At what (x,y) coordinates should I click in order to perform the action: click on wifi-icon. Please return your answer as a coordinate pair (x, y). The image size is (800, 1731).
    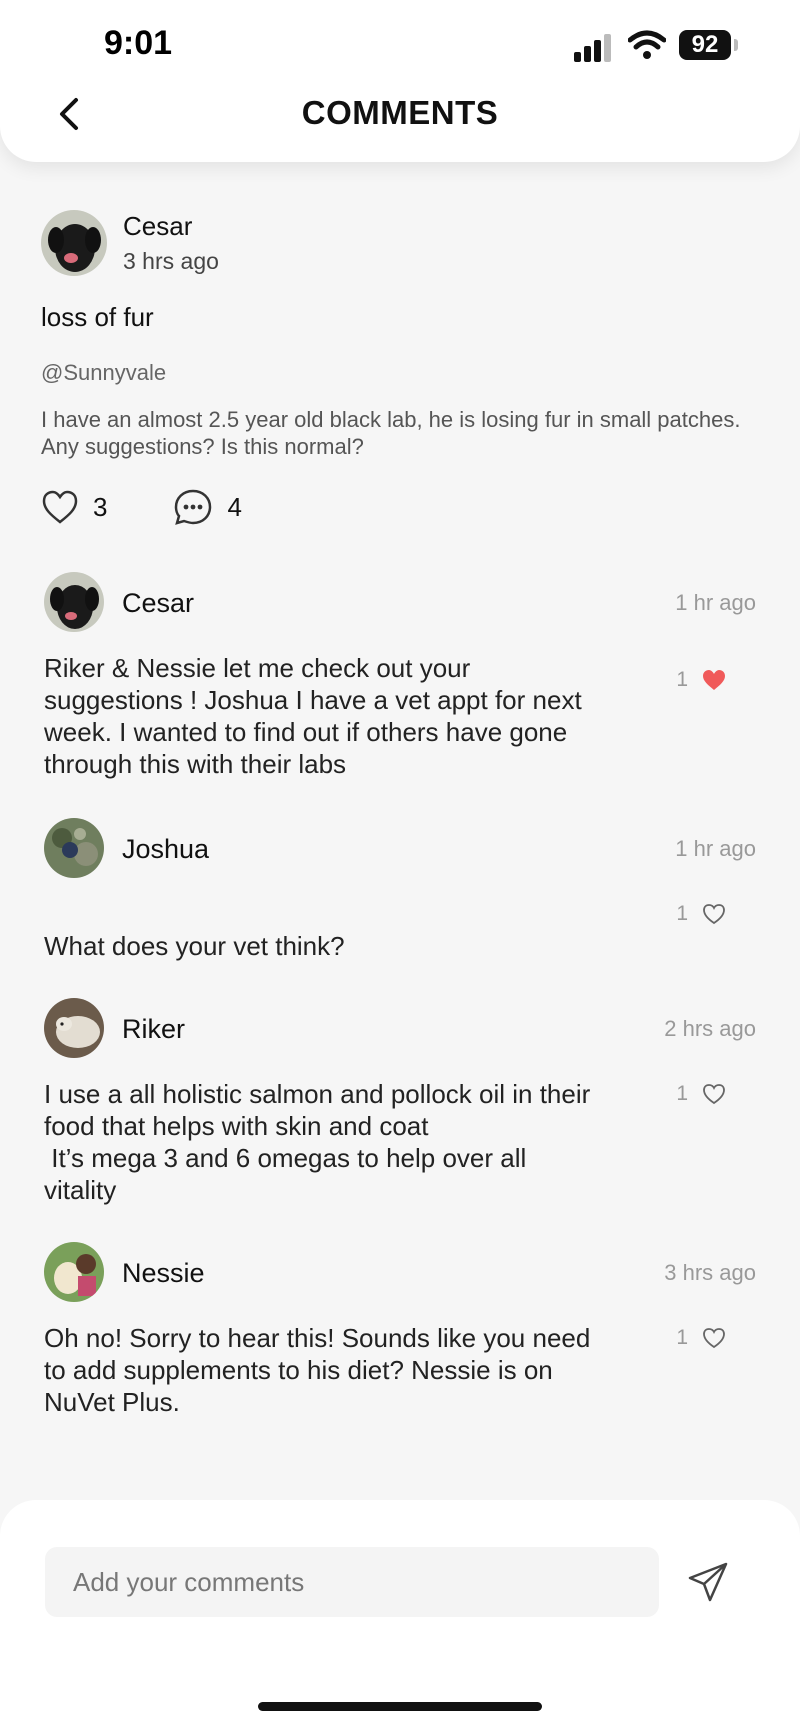
    Looking at the image, I should click on (647, 44).